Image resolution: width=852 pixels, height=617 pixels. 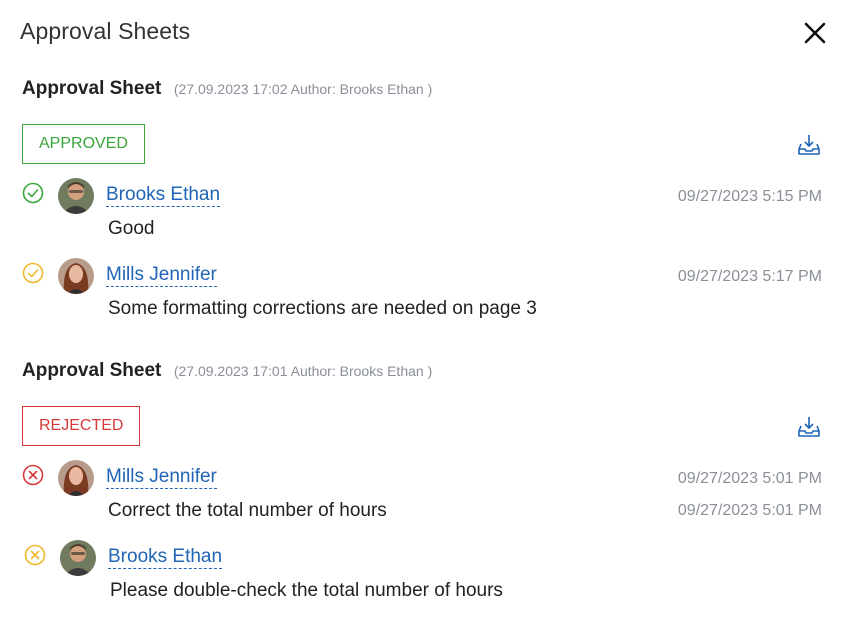 What do you see at coordinates (749, 196) in the screenshot?
I see `entry-timestamp: 09/27/2023 5:15 PM` at bounding box center [749, 196].